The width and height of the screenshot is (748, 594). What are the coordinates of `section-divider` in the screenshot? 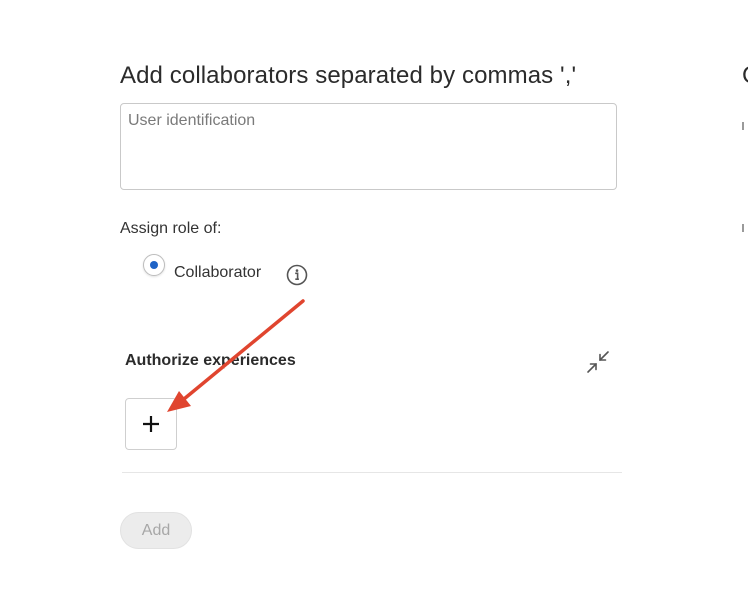 It's located at (372, 472).